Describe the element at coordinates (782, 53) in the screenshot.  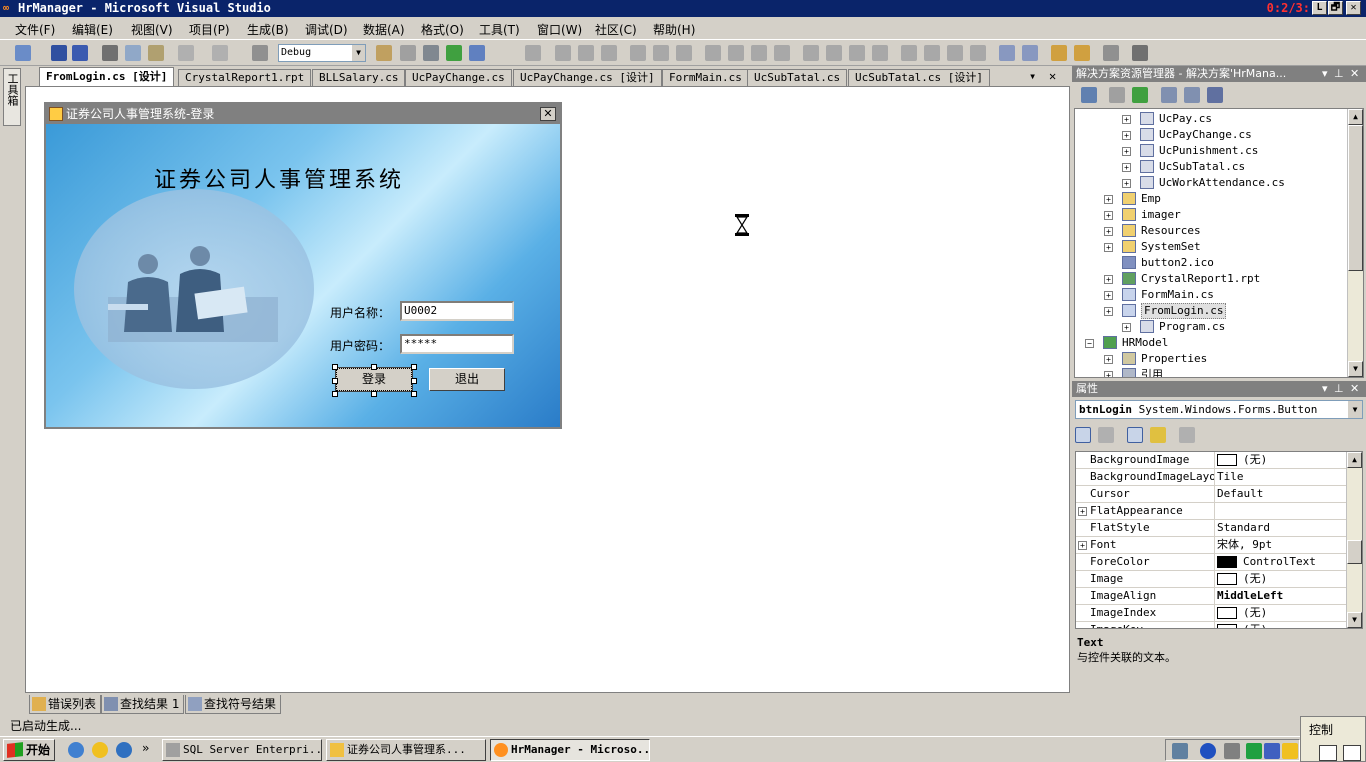
I see `size-to-grid-icon` at that location.